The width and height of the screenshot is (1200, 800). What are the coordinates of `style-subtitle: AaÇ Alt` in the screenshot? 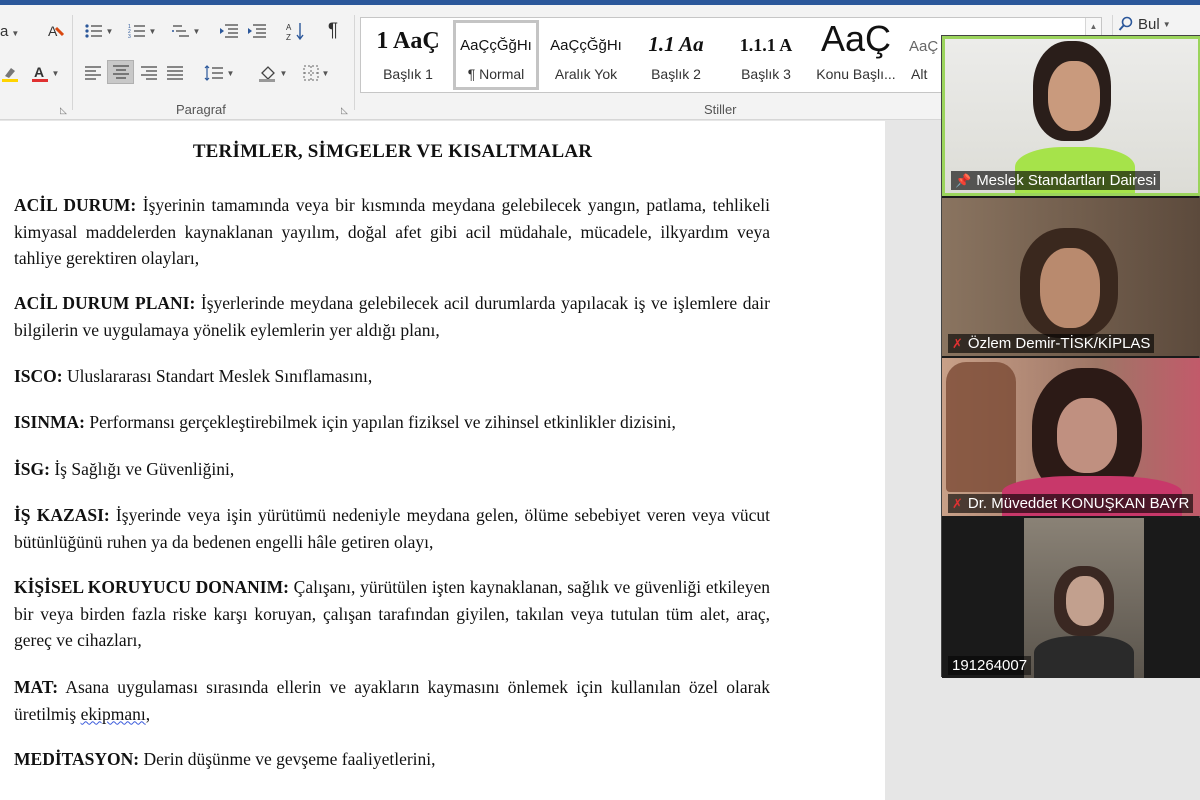 It's located at (923, 55).